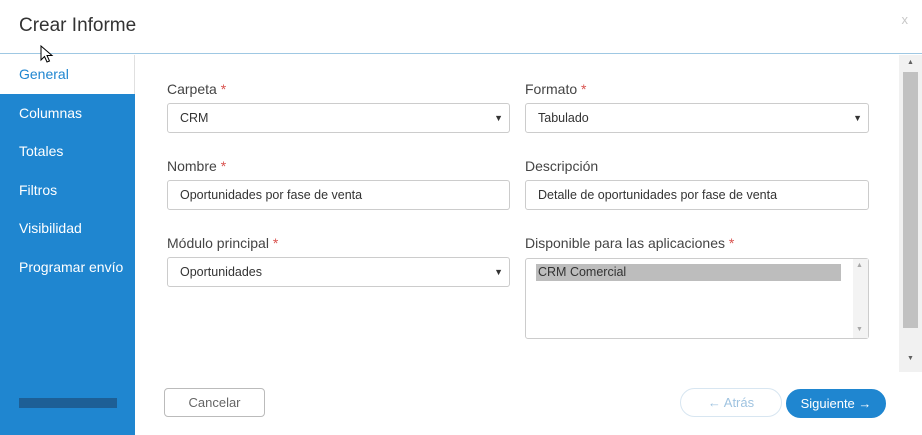 The image size is (922, 435). I want to click on aplicaciones-label: Disponible para las aplicaciones *, so click(629, 243).